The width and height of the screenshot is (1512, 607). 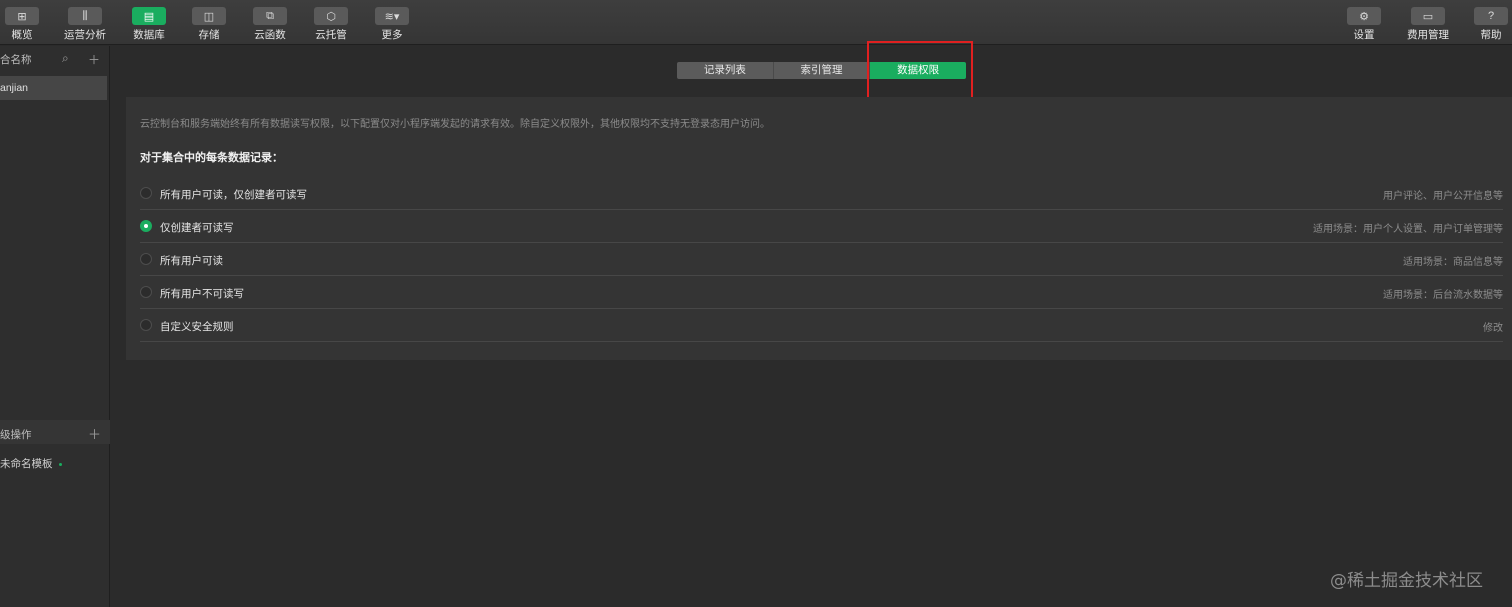 What do you see at coordinates (392, 16) in the screenshot?
I see `layers-icon: ≋▾` at bounding box center [392, 16].